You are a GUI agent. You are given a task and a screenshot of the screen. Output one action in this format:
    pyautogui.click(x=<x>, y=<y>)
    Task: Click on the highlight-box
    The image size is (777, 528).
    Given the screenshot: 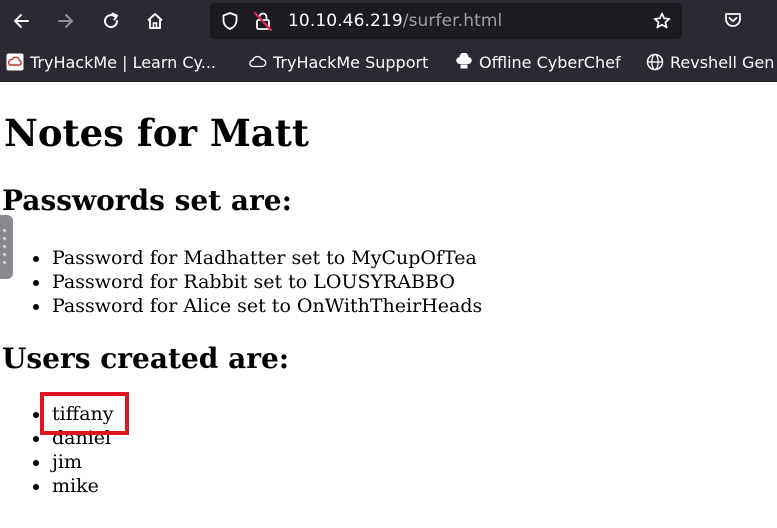 What is the action you would take?
    pyautogui.click(x=84, y=413)
    